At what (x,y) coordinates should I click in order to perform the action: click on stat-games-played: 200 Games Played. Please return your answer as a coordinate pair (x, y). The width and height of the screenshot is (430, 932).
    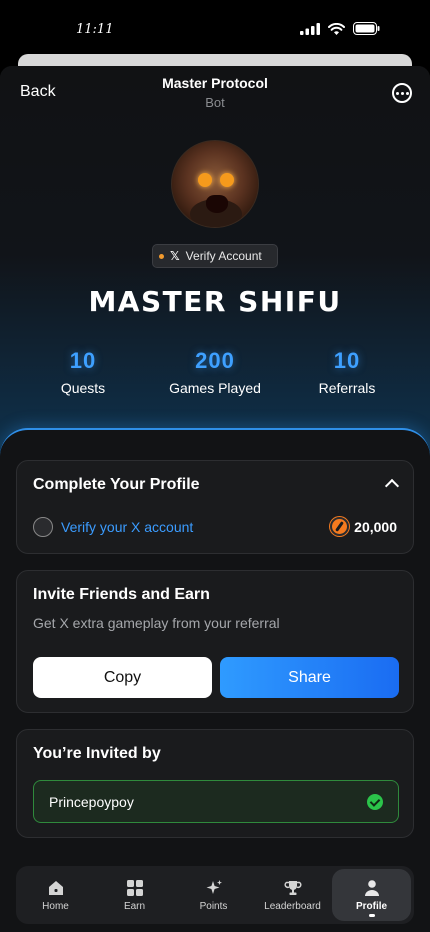
    Looking at the image, I should click on (215, 372).